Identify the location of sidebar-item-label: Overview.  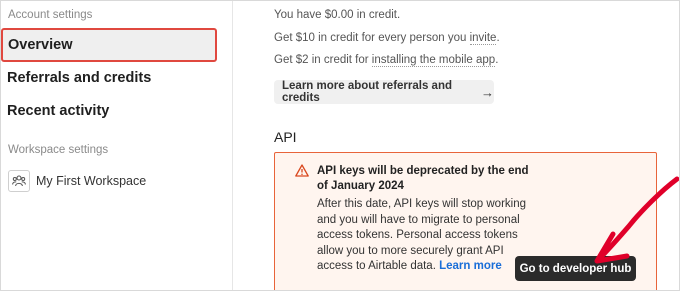
(40, 45).